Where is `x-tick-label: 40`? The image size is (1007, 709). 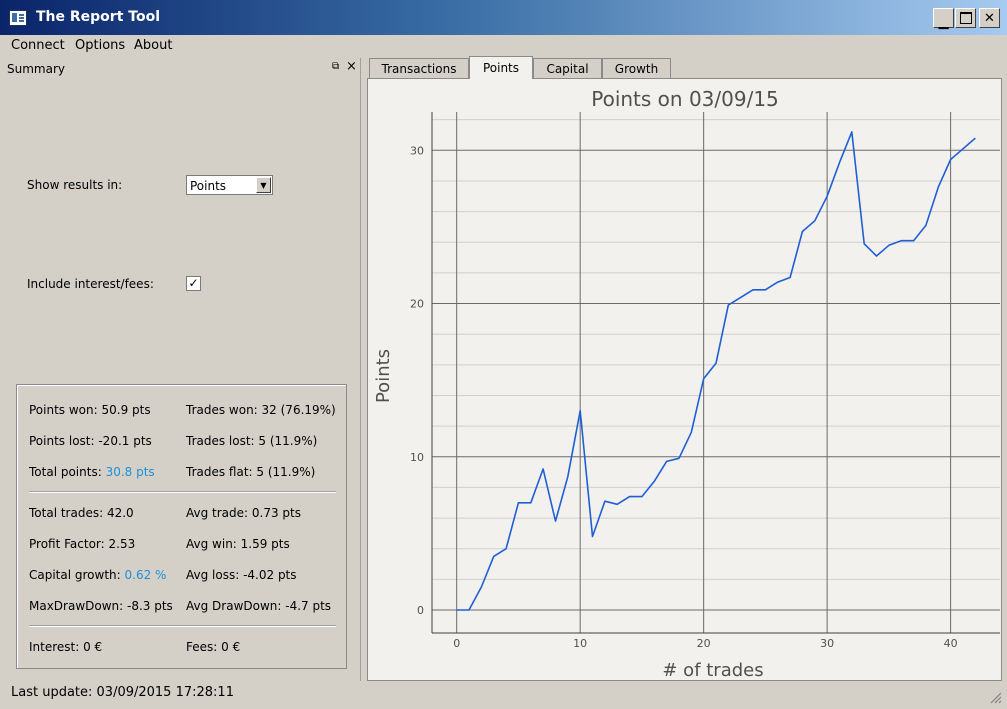 x-tick-label: 40 is located at coordinates (951, 643).